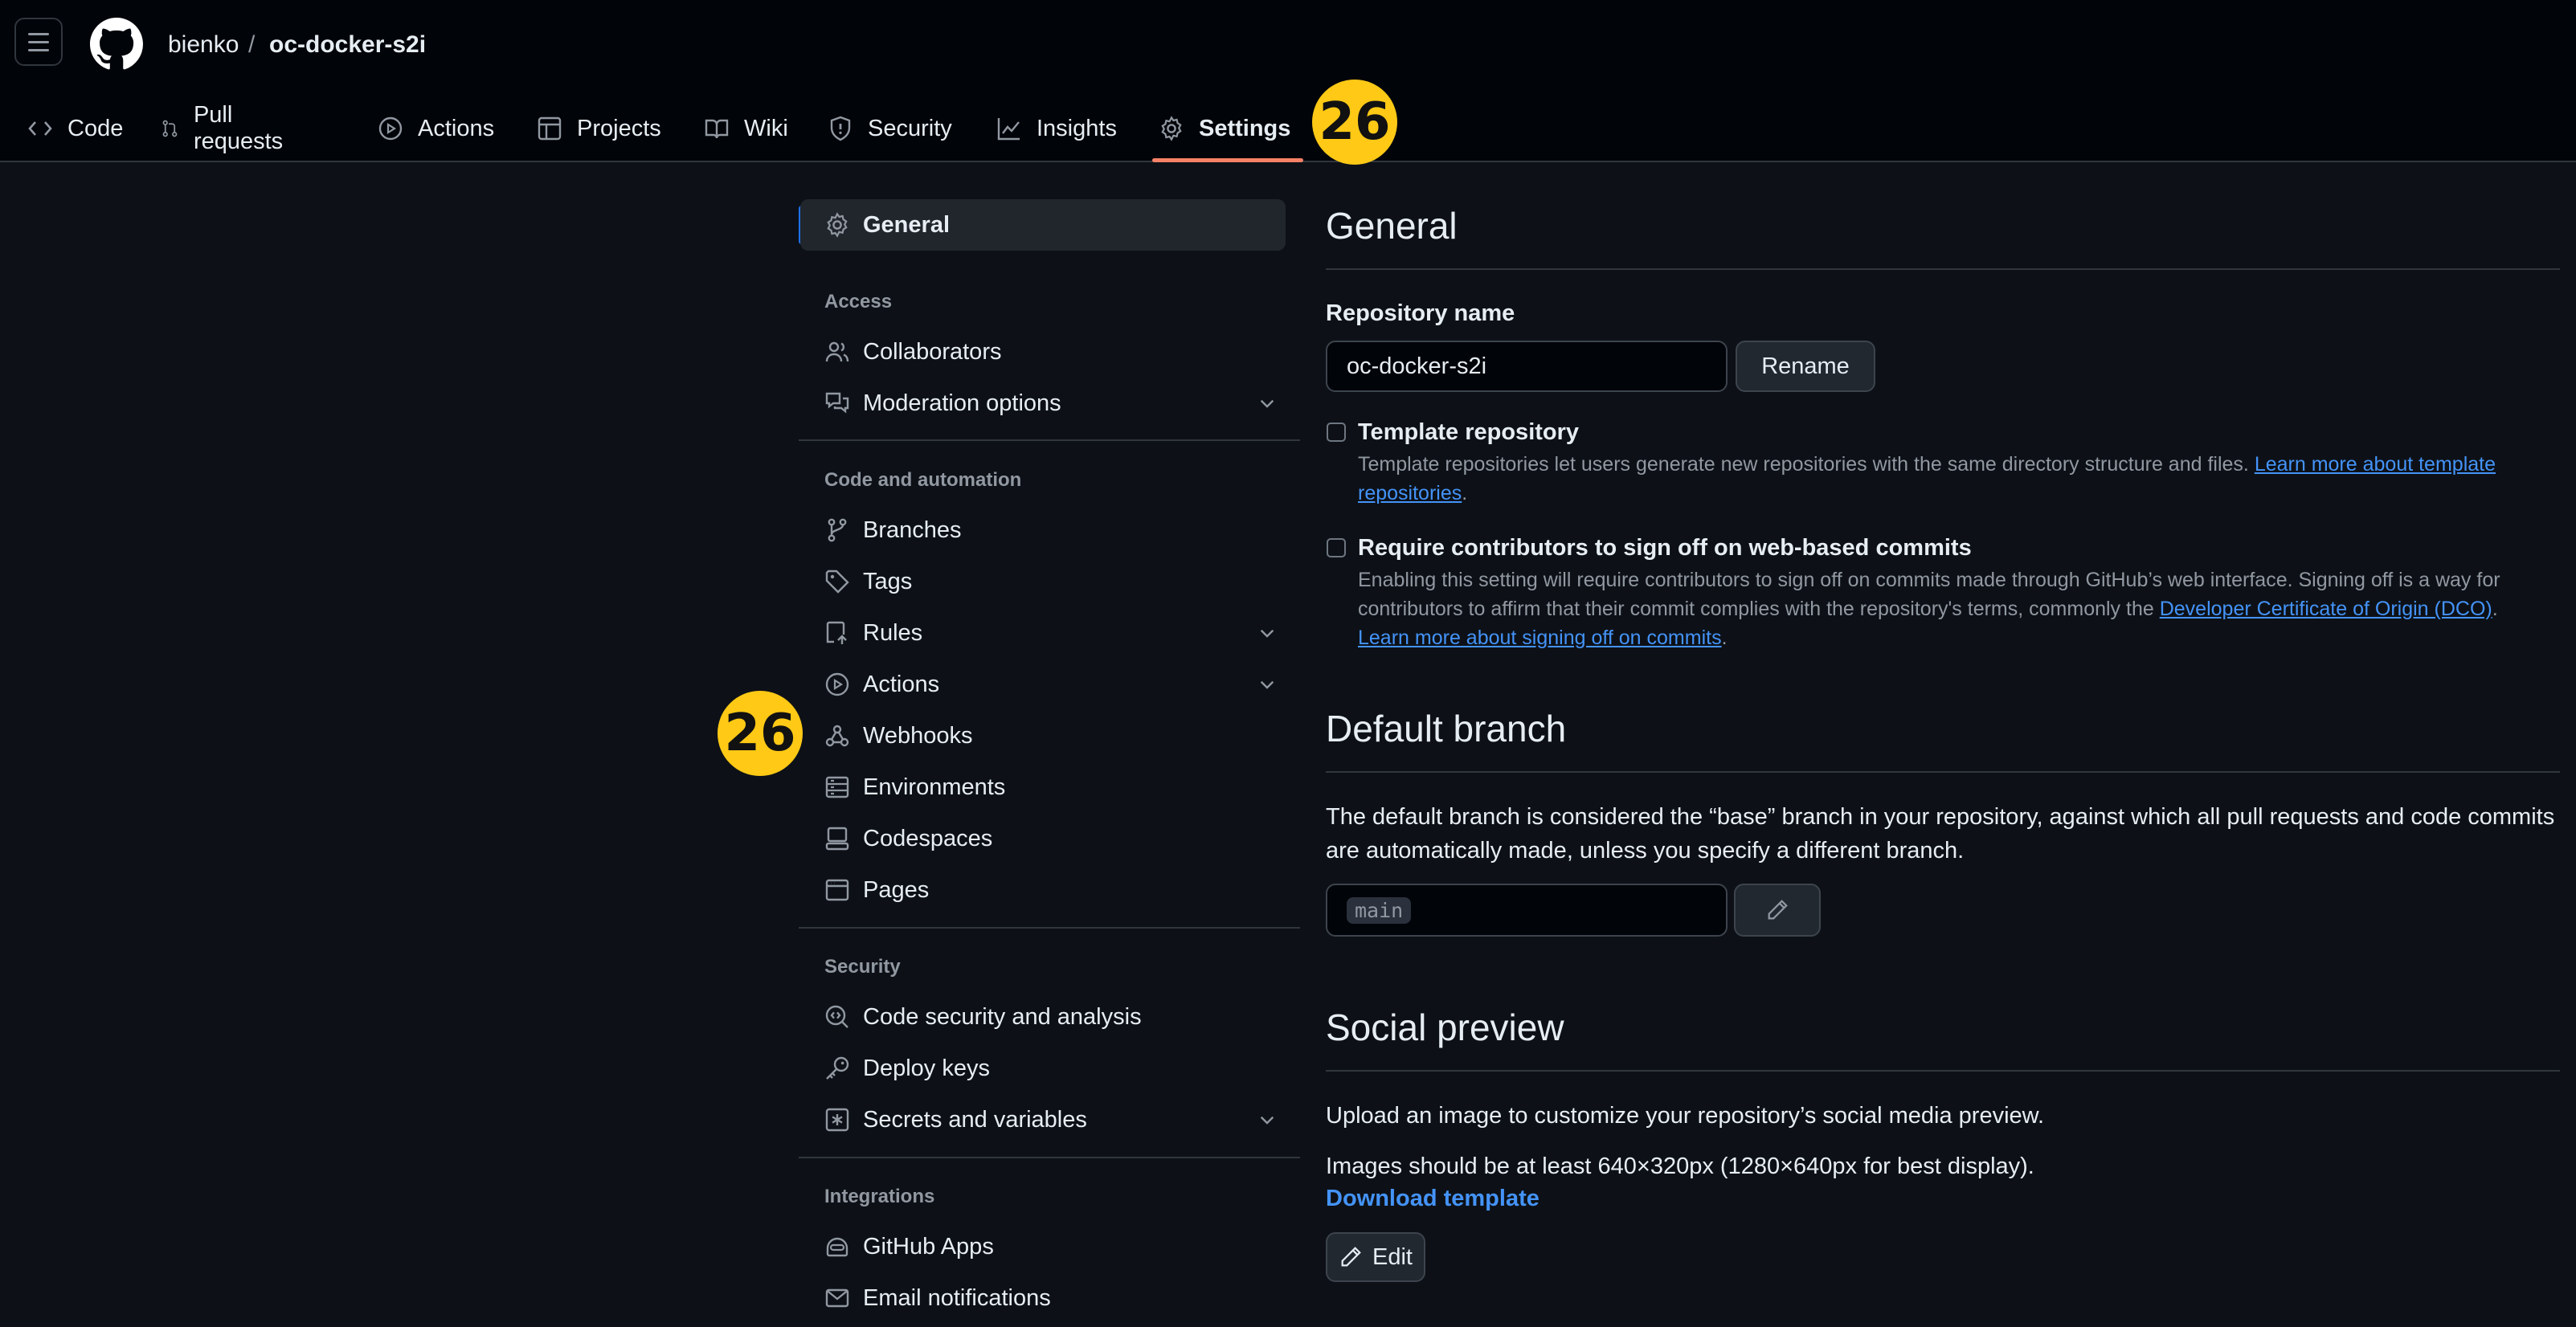 The image size is (2576, 1327). What do you see at coordinates (1057, 352) in the screenshot?
I see `sidebar-item-collaborators: Collaborators` at bounding box center [1057, 352].